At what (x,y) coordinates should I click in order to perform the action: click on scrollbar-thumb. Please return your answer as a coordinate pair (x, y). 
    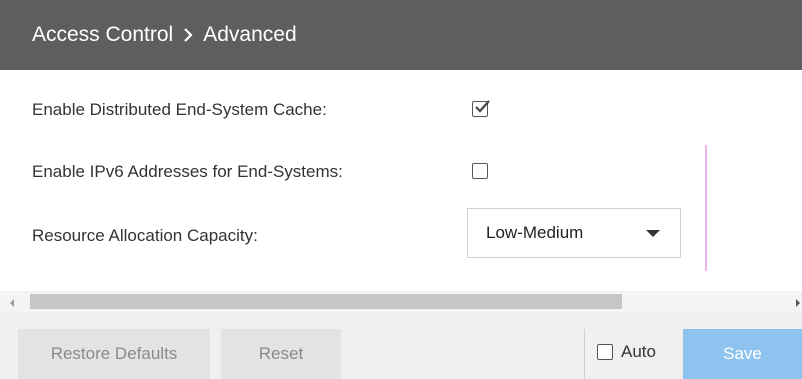
    Looking at the image, I should click on (326, 301).